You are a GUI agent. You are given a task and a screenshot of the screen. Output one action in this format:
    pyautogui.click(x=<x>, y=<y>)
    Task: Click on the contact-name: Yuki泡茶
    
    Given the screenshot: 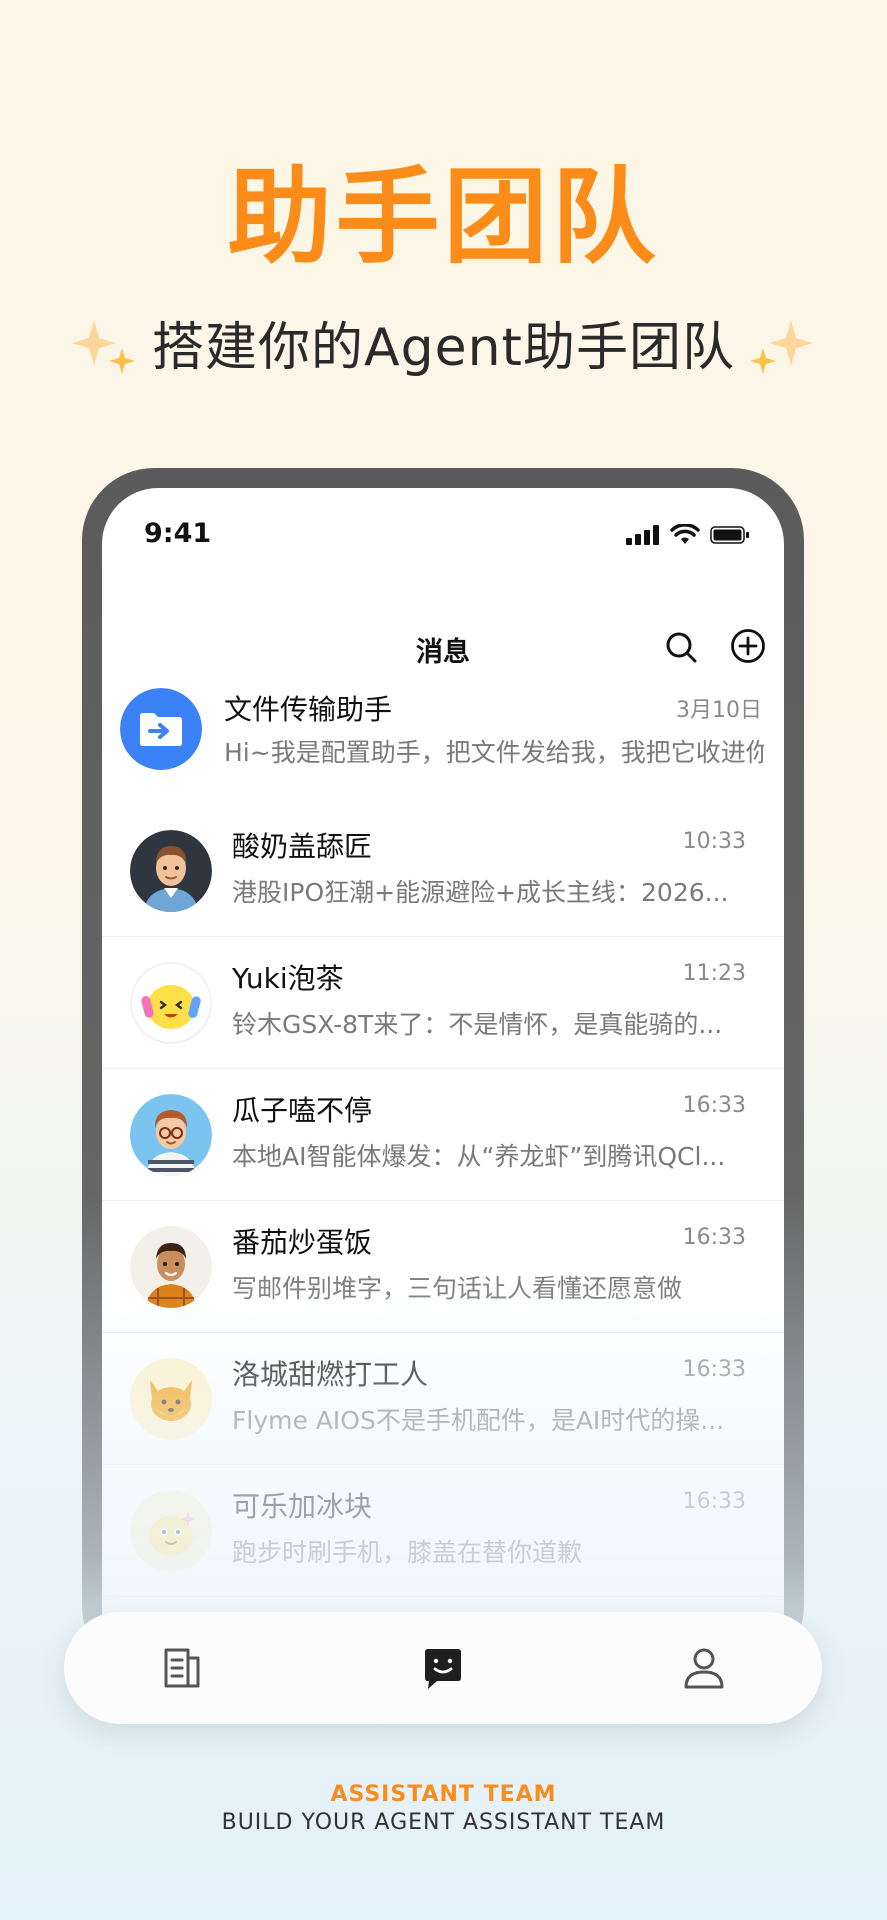 What is the action you would take?
    pyautogui.click(x=288, y=978)
    